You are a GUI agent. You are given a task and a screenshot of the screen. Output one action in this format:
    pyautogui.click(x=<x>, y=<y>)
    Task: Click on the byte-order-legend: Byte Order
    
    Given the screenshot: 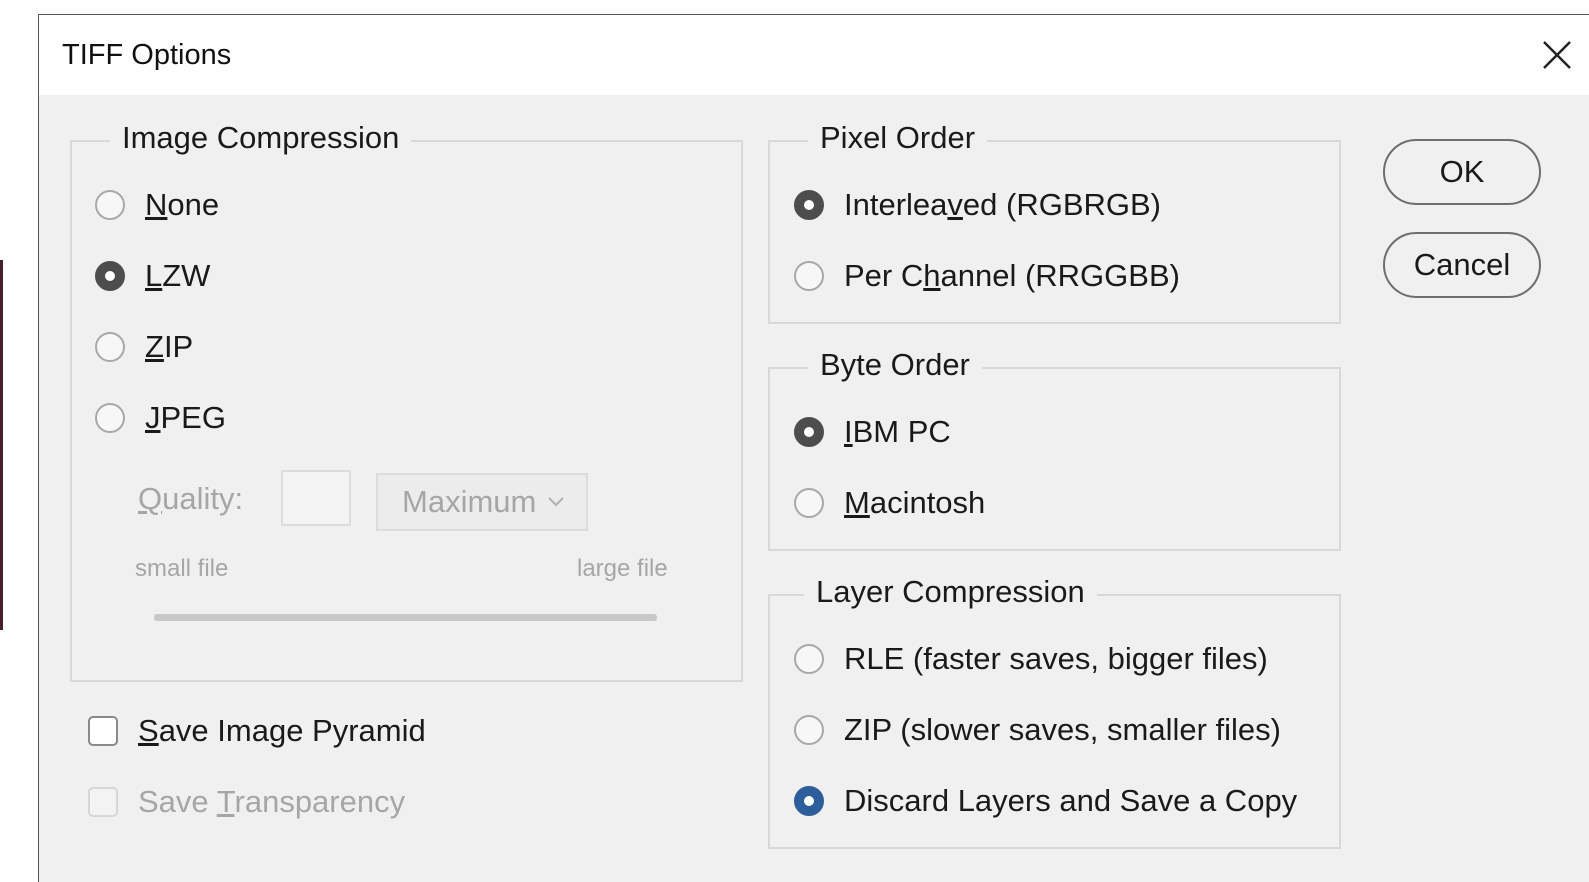 What is the action you would take?
    pyautogui.click(x=895, y=365)
    